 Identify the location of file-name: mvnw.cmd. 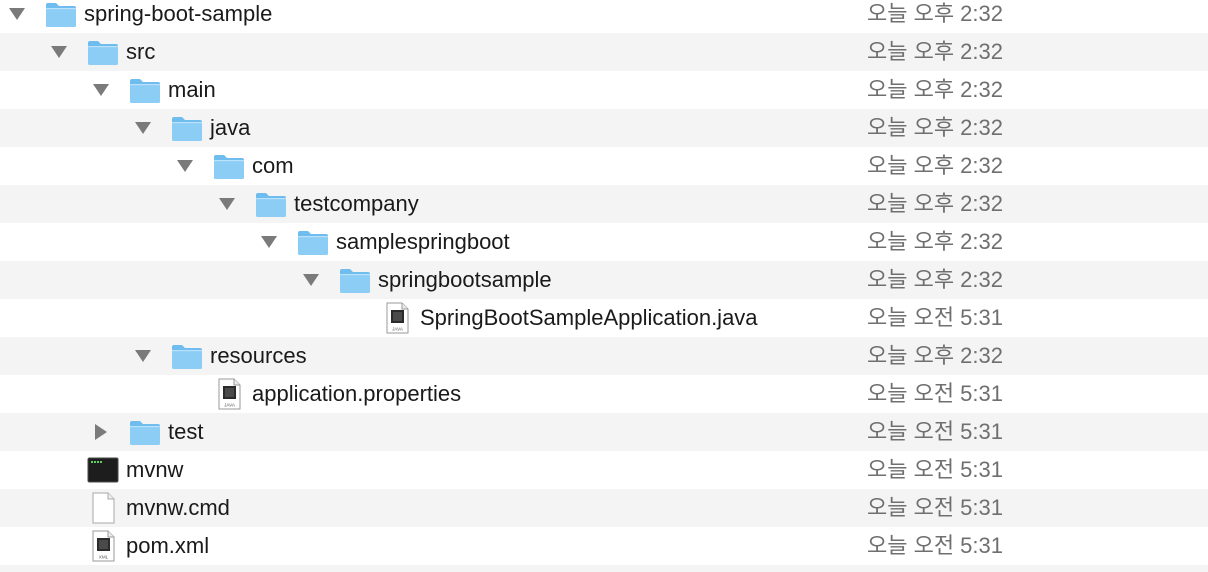
(178, 507).